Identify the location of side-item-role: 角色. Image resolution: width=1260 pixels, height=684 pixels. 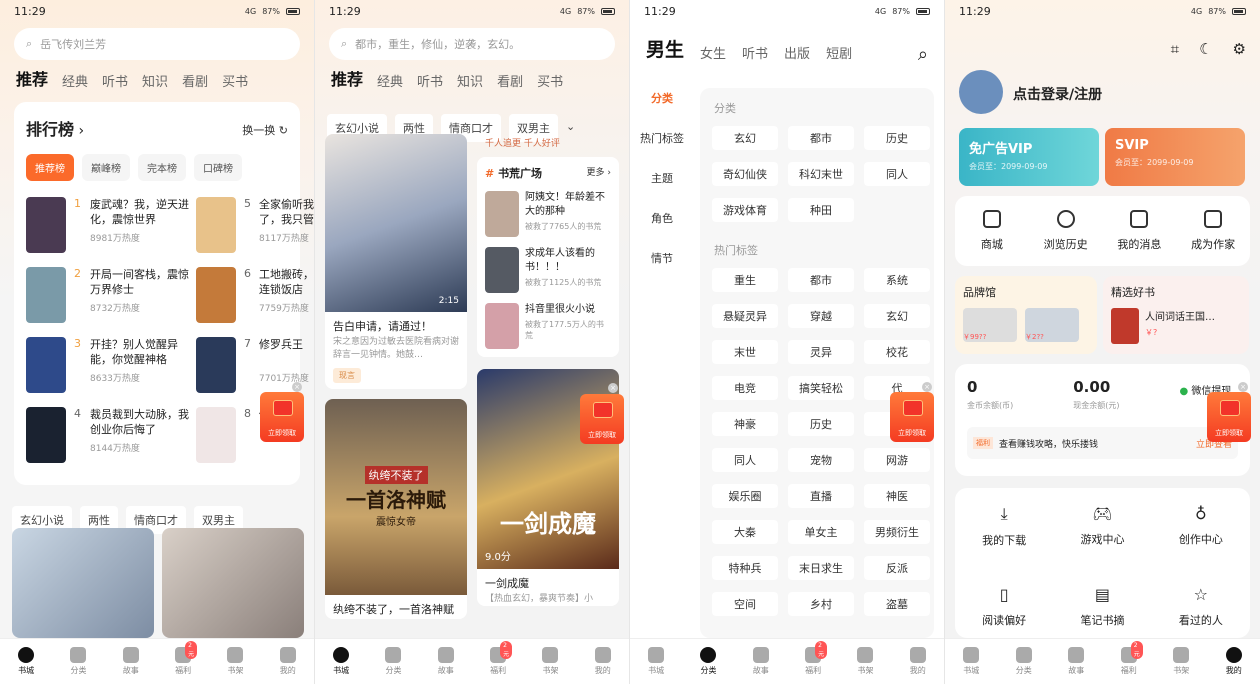
(662, 218).